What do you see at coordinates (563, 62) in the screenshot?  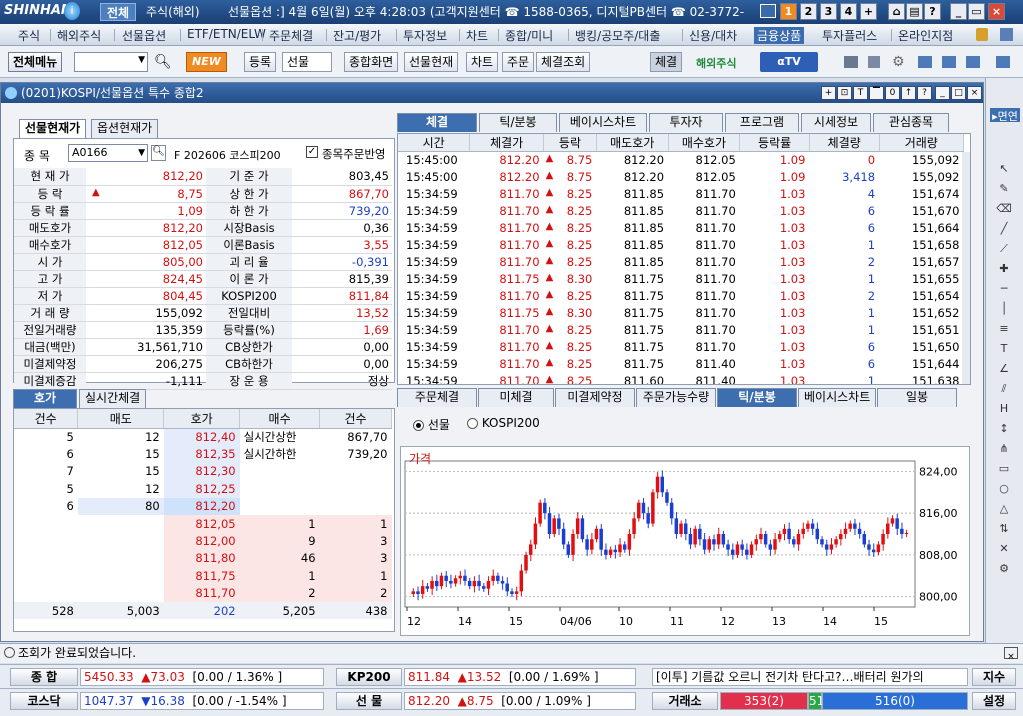 I see `trade-inquiry-button: 체결조회` at bounding box center [563, 62].